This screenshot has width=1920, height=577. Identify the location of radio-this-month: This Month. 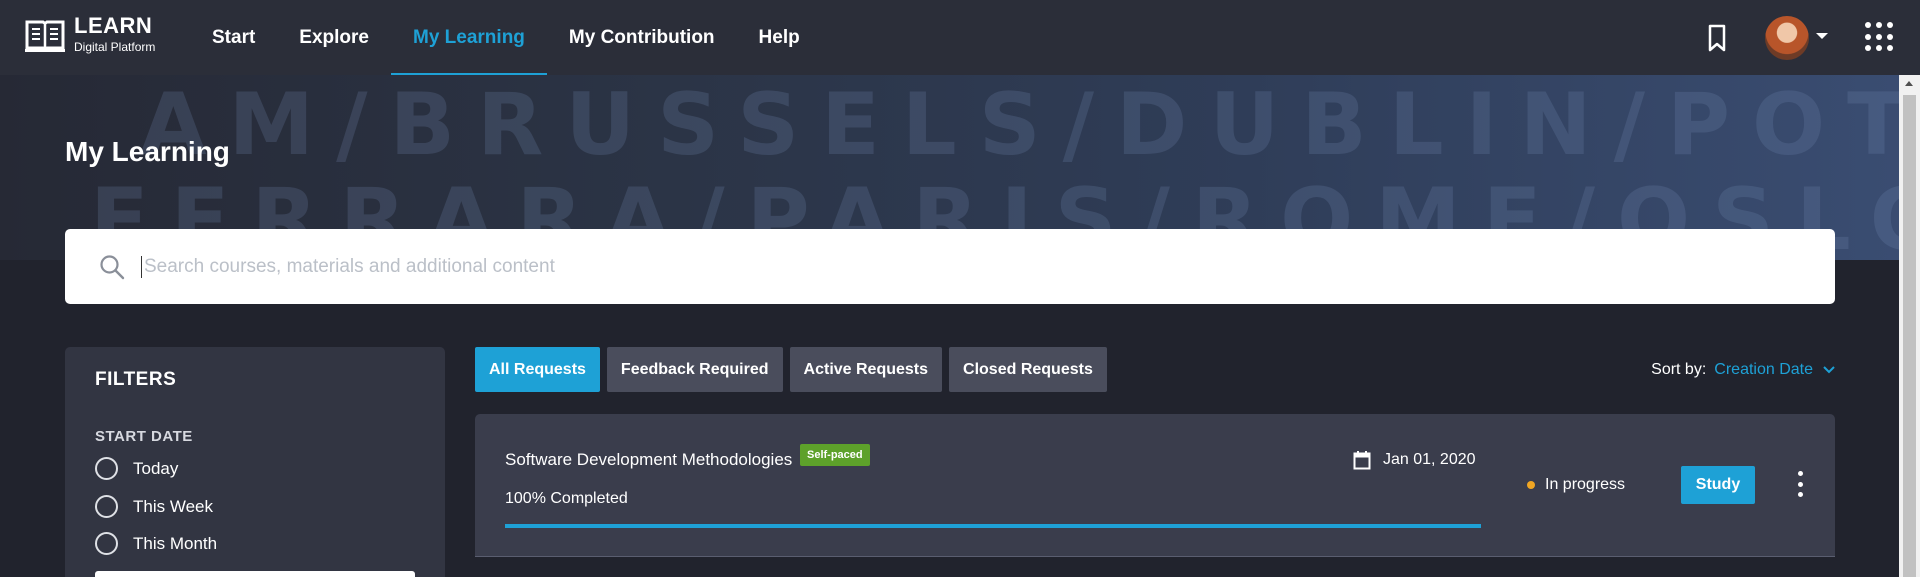
(156, 543).